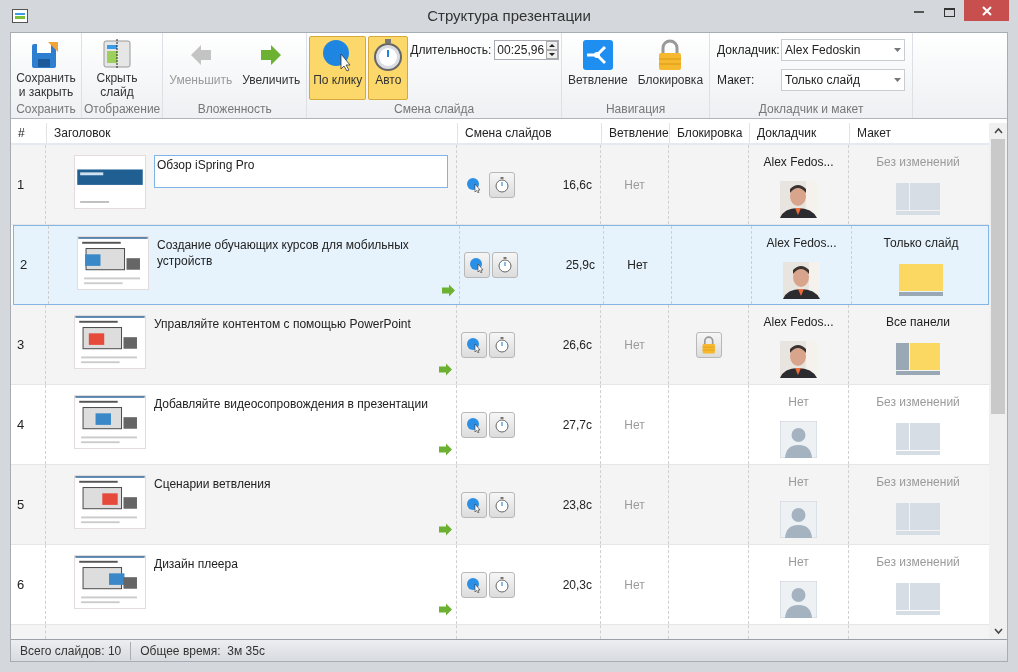  I want to click on table-row: 4 Добавляйте видеосопровождения в презентации 27,7с Нет Нет Без изменений, so click(500, 425).